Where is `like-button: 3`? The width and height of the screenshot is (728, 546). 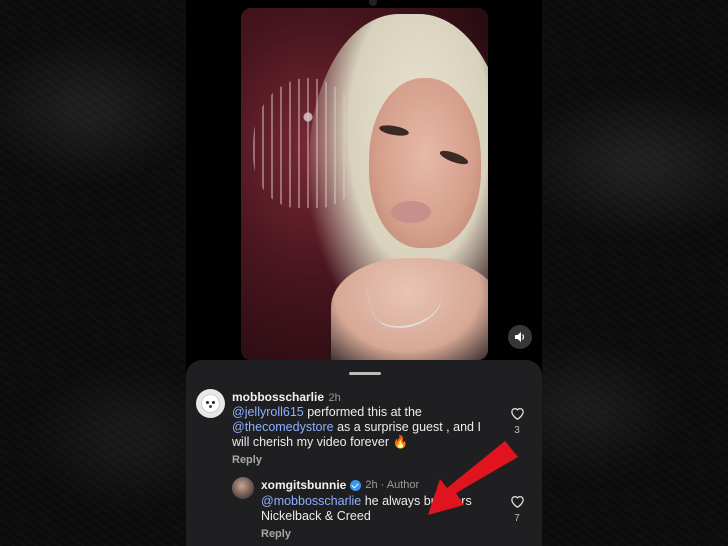
like-button: 3 is located at coordinates (517, 421).